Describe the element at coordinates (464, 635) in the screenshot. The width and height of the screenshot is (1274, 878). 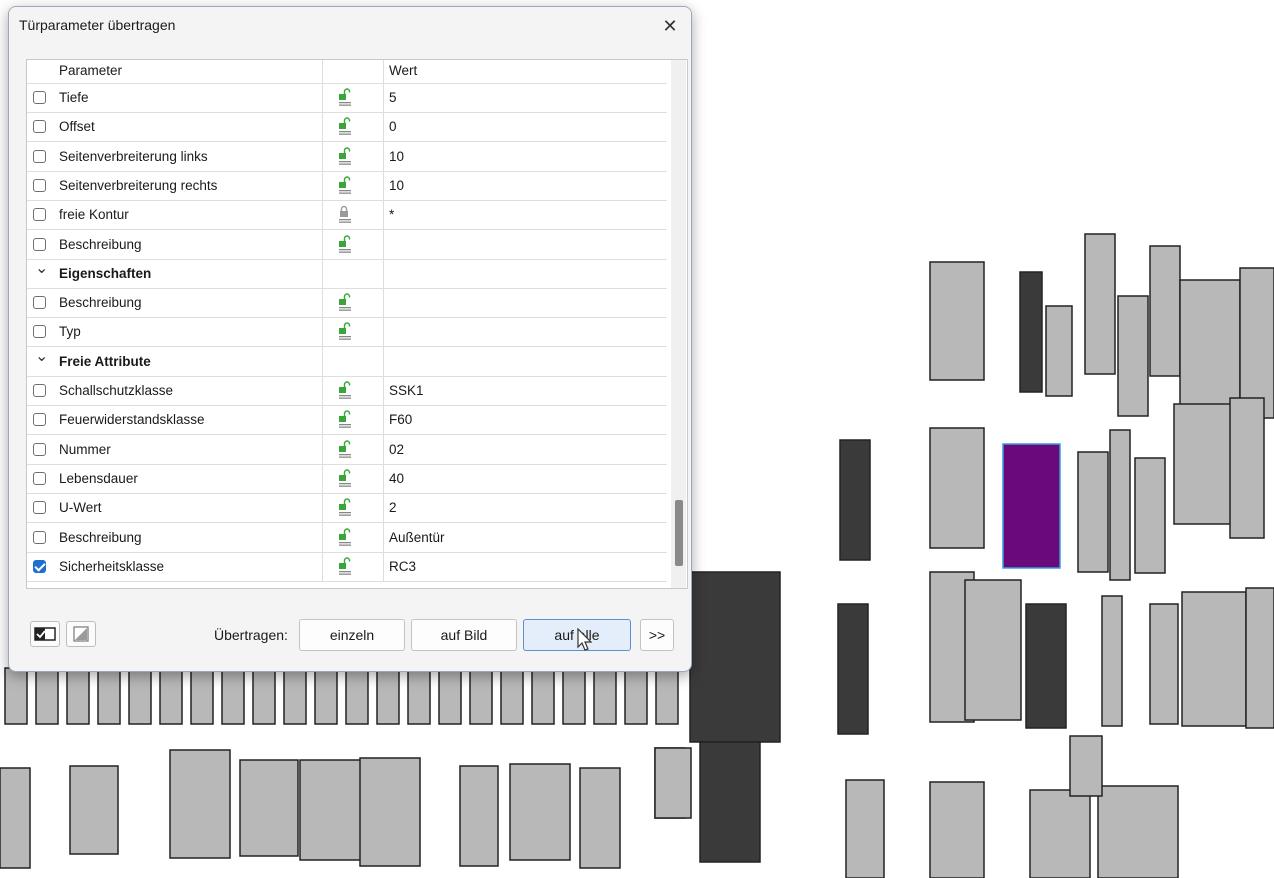
I see `transfer-on-image-button: auf Bild` at that location.